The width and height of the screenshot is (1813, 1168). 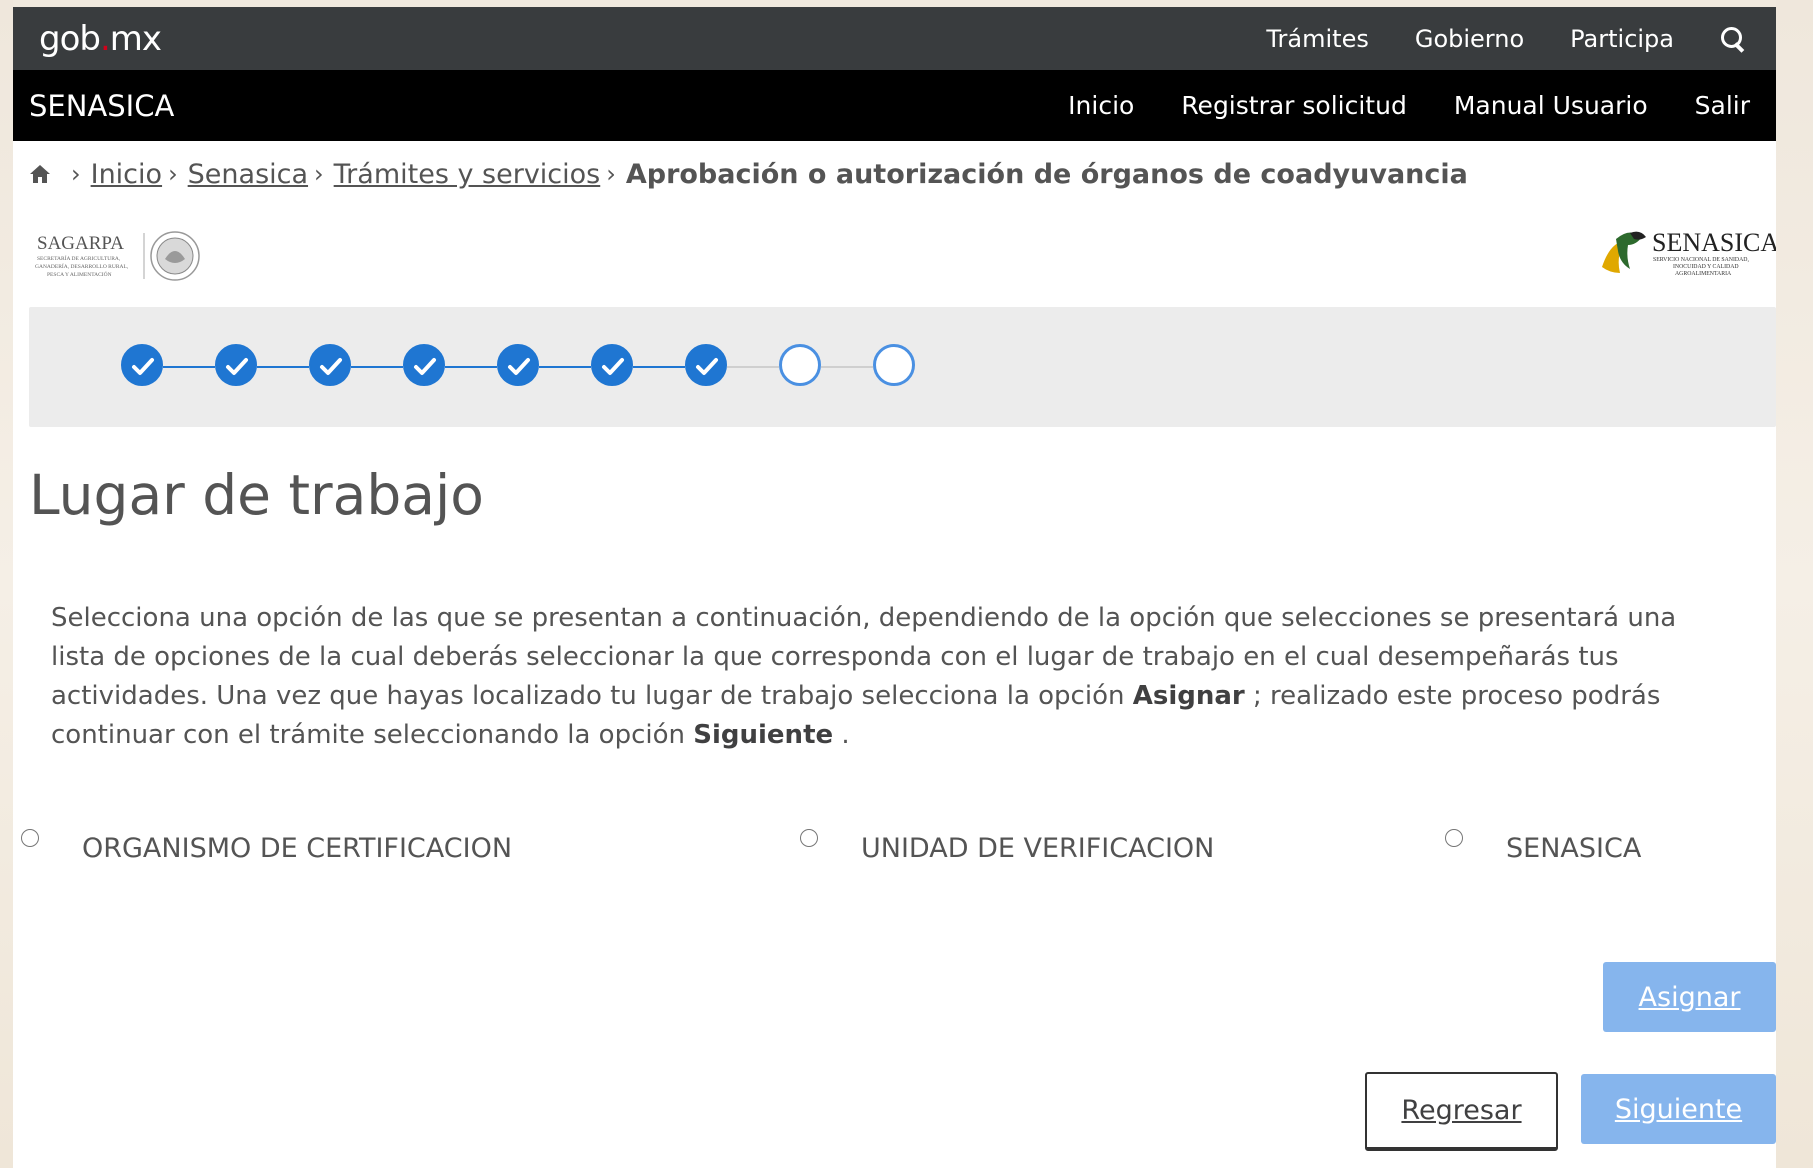 I want to click on svg-text: GANADERÍA, DESARROLLO RURAL,, so click(x=82, y=266).